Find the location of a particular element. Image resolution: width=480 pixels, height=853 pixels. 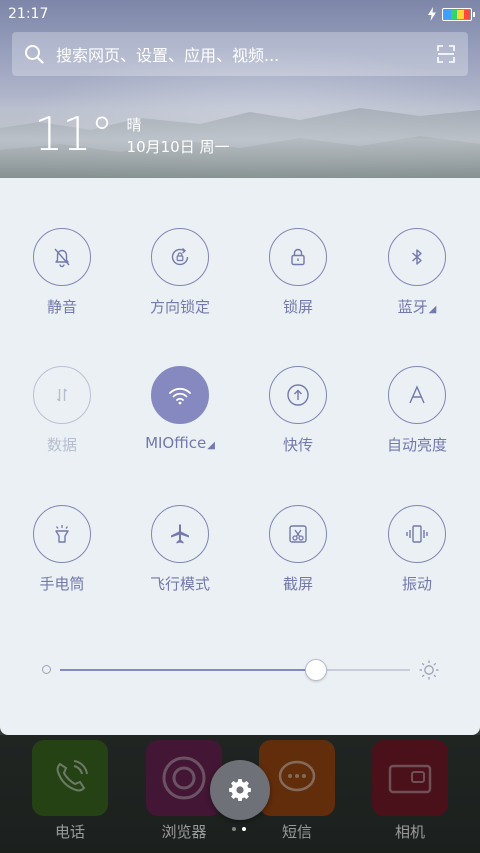

upload-icon is located at coordinates (298, 395).